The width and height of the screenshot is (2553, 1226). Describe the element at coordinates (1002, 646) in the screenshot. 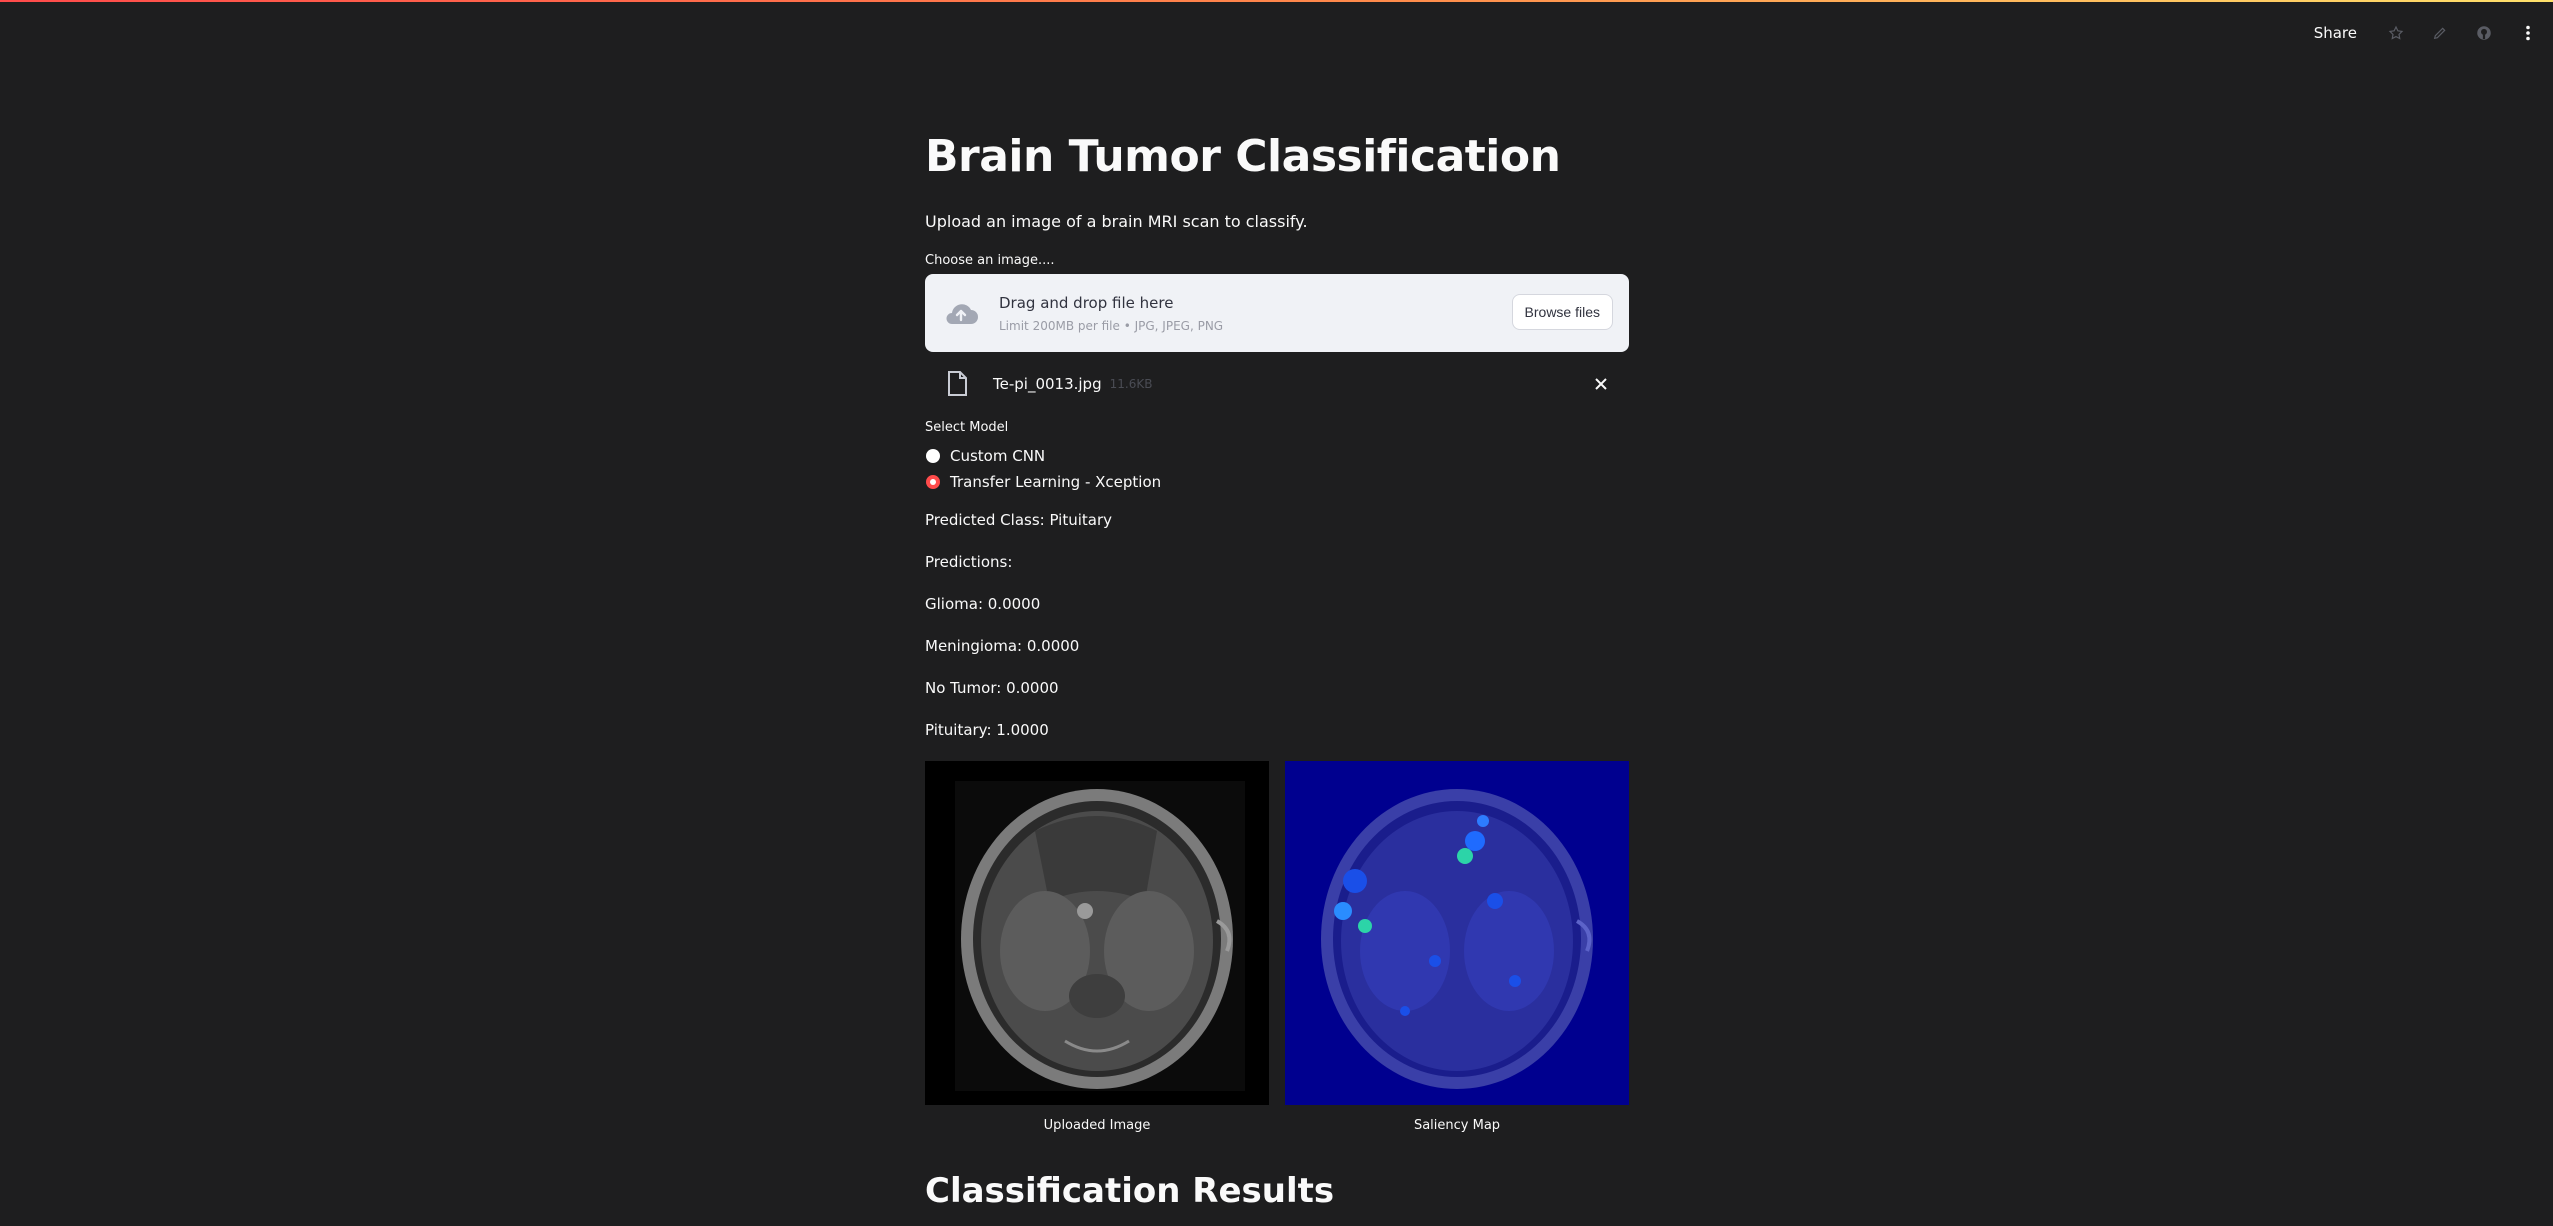

I see `prediction-meningioma: Meningioma: 0.0000` at that location.